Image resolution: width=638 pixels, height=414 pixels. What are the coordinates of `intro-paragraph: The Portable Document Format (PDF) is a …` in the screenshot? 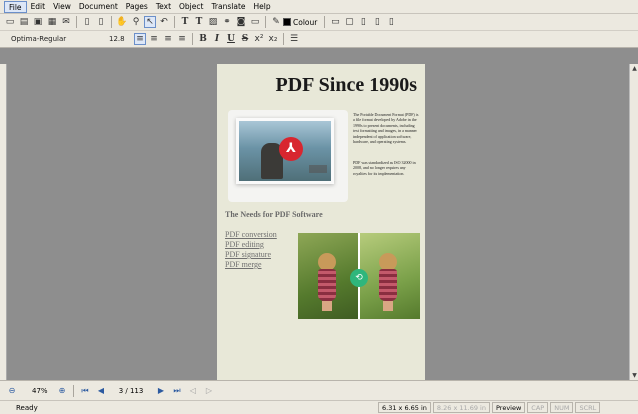 It's located at (386, 128).